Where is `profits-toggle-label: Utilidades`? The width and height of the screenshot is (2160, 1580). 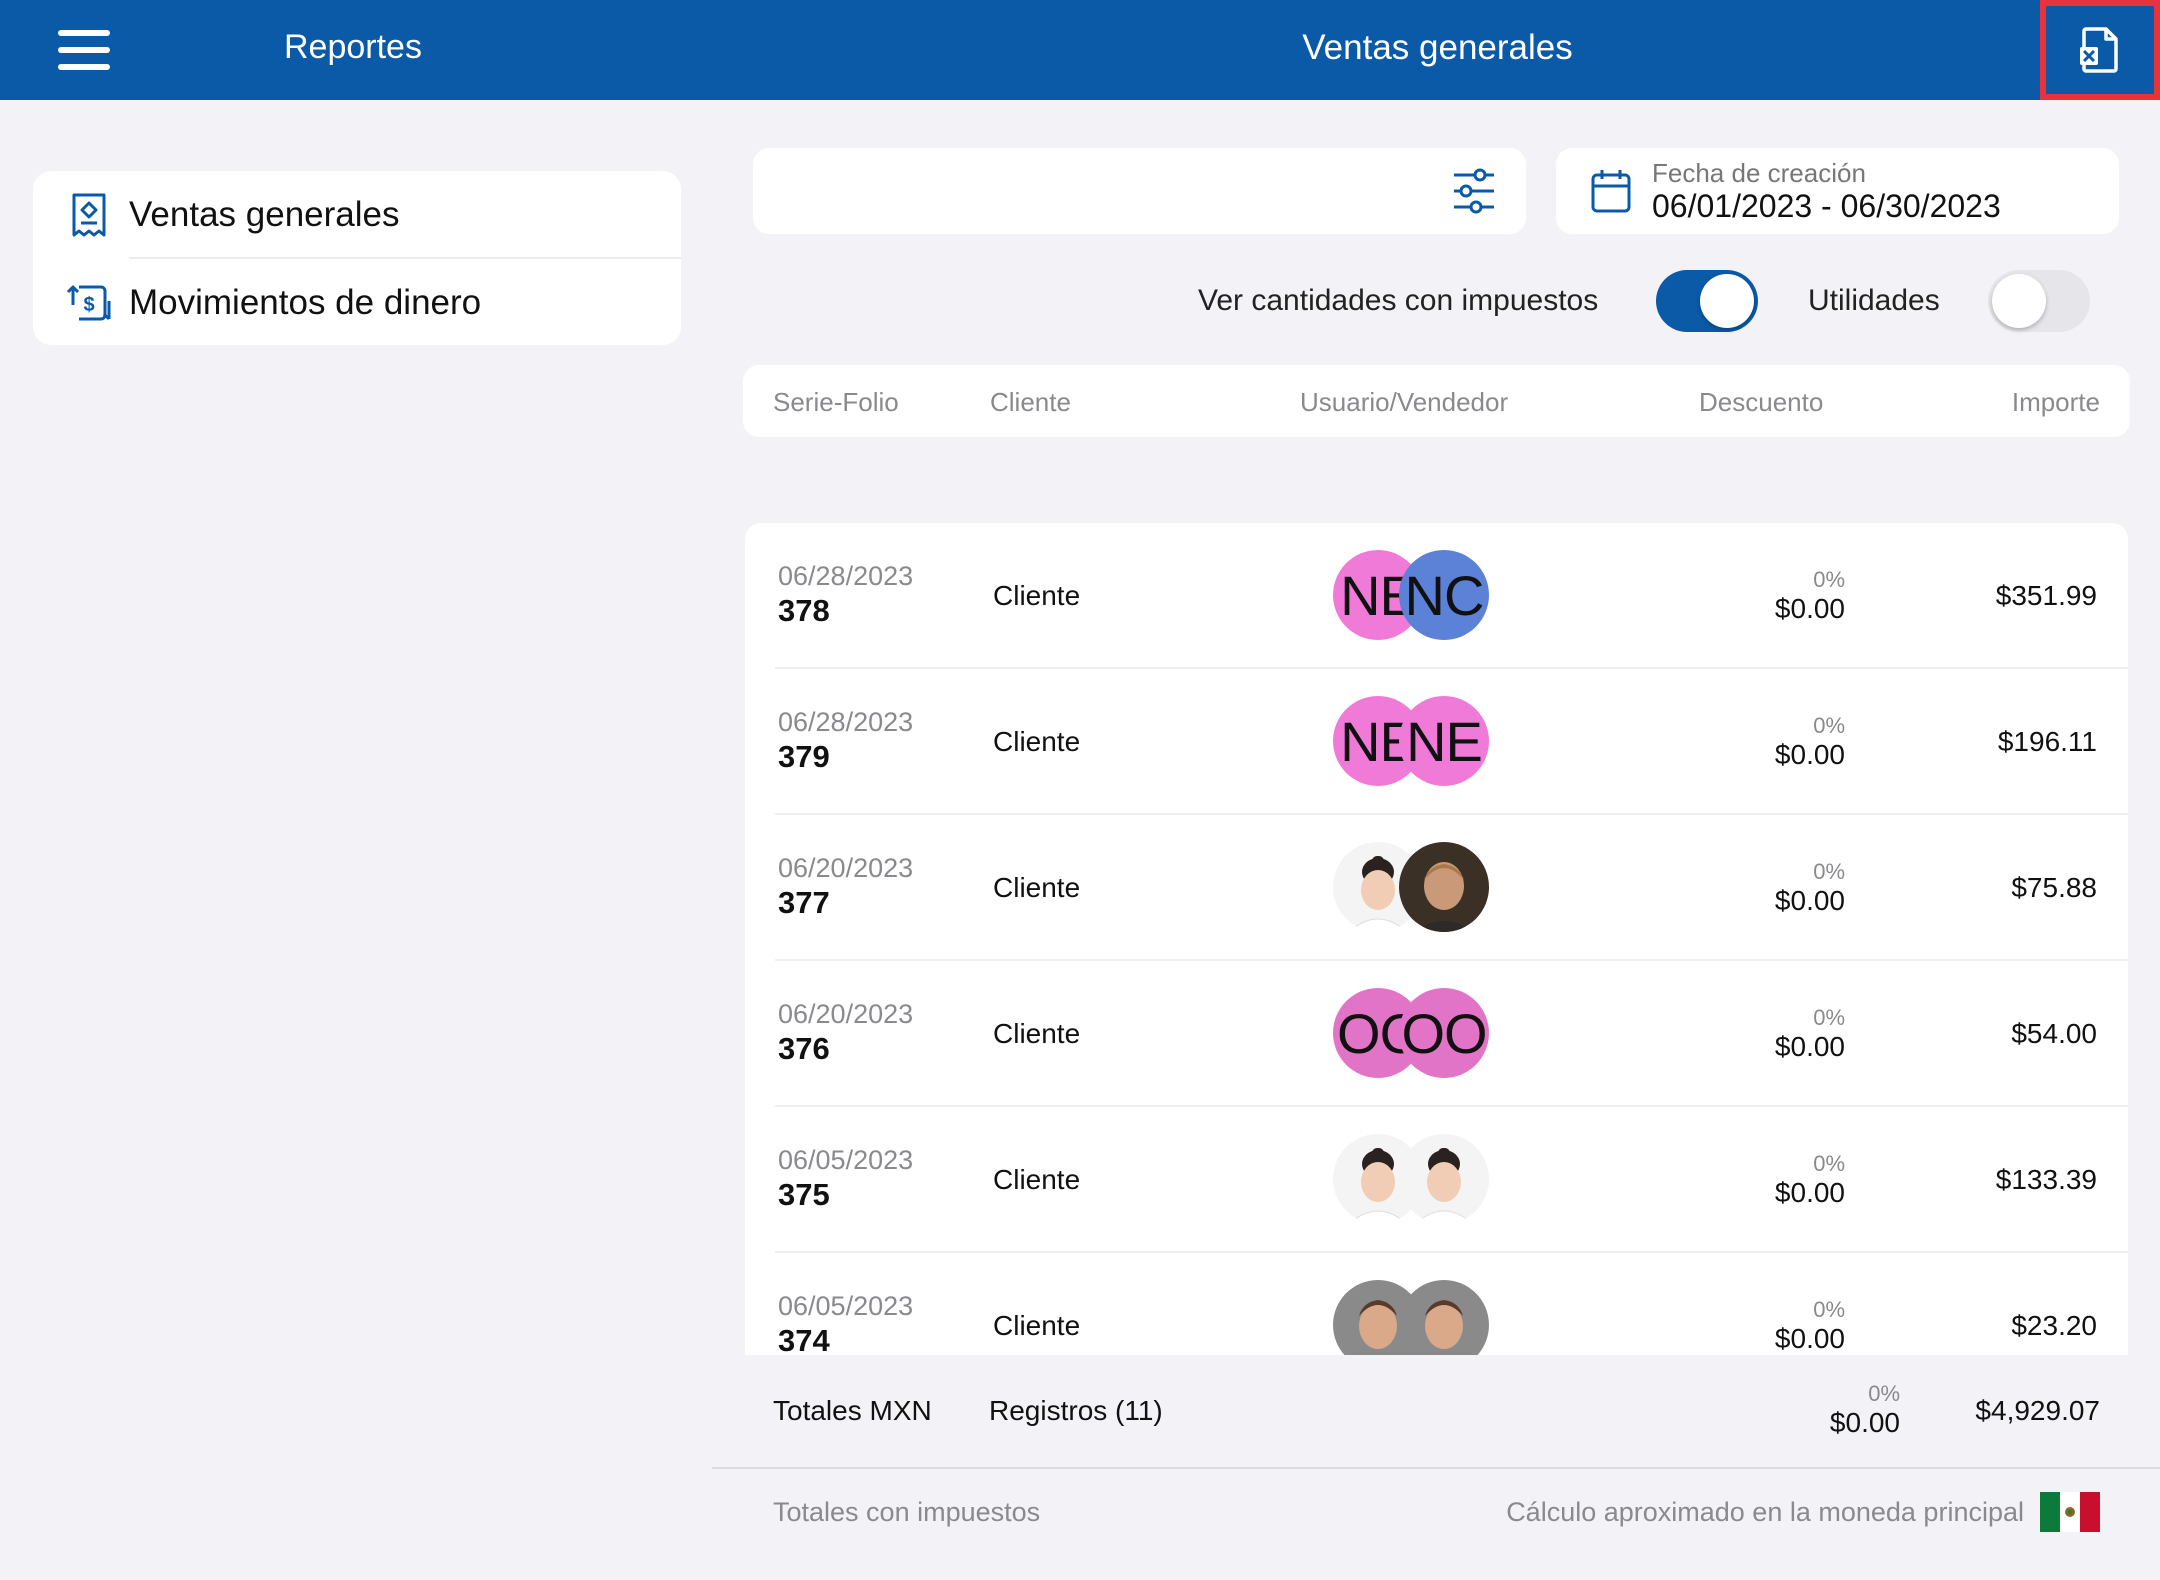 profits-toggle-label: Utilidades is located at coordinates (1874, 300).